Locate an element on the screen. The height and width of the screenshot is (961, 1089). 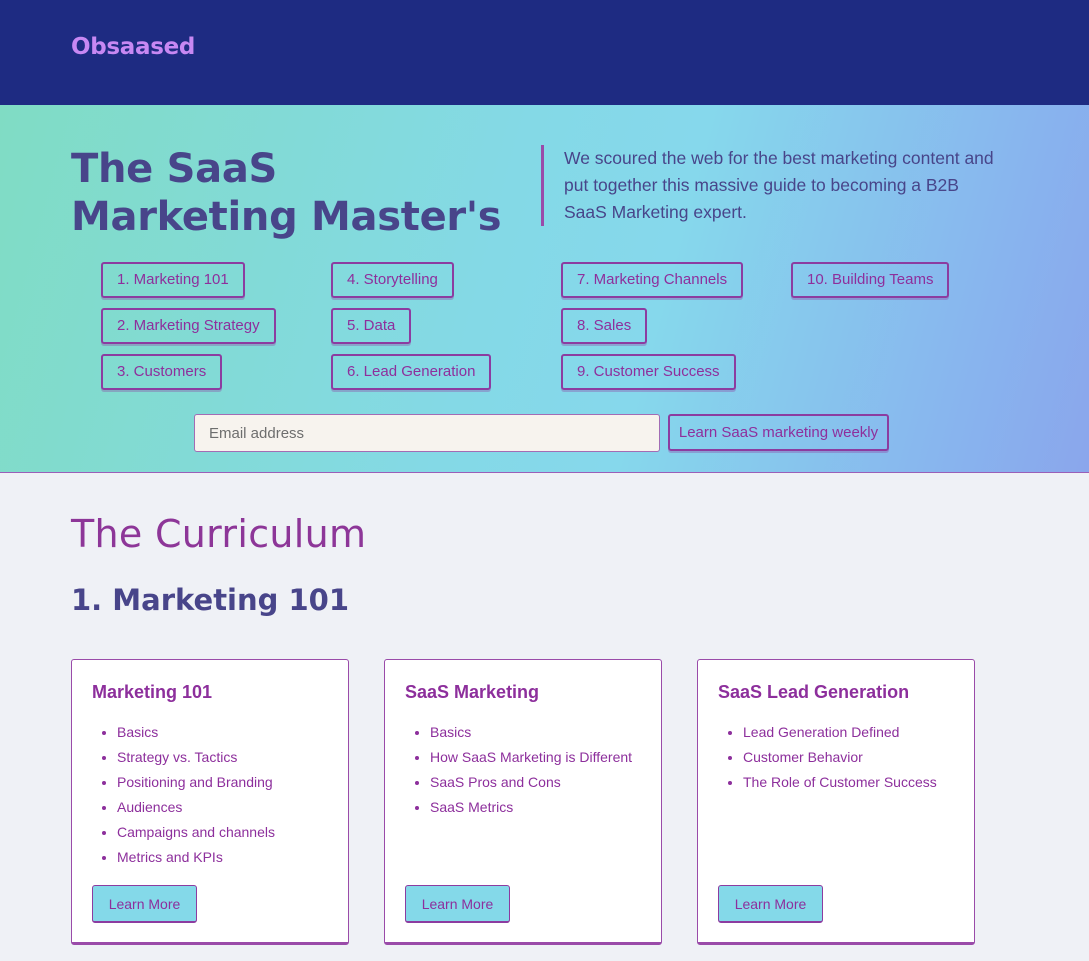
list-item: How SaaS Marketing is Different is located at coordinates (531, 757).